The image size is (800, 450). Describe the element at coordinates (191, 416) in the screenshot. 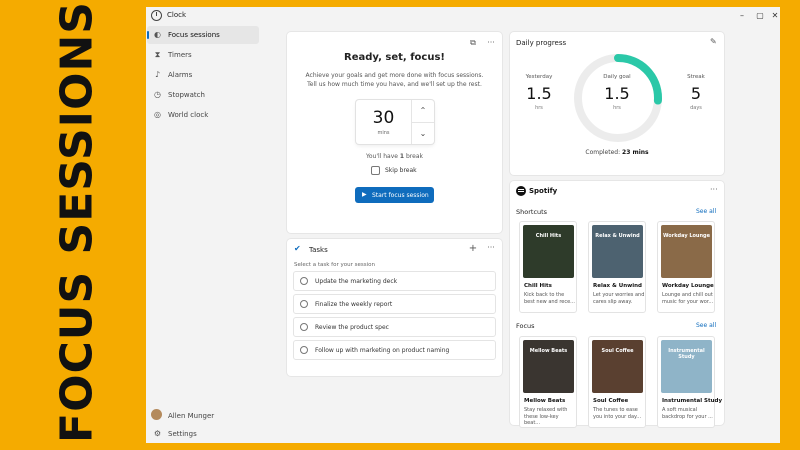

I see `user-name: Allen Munger` at that location.